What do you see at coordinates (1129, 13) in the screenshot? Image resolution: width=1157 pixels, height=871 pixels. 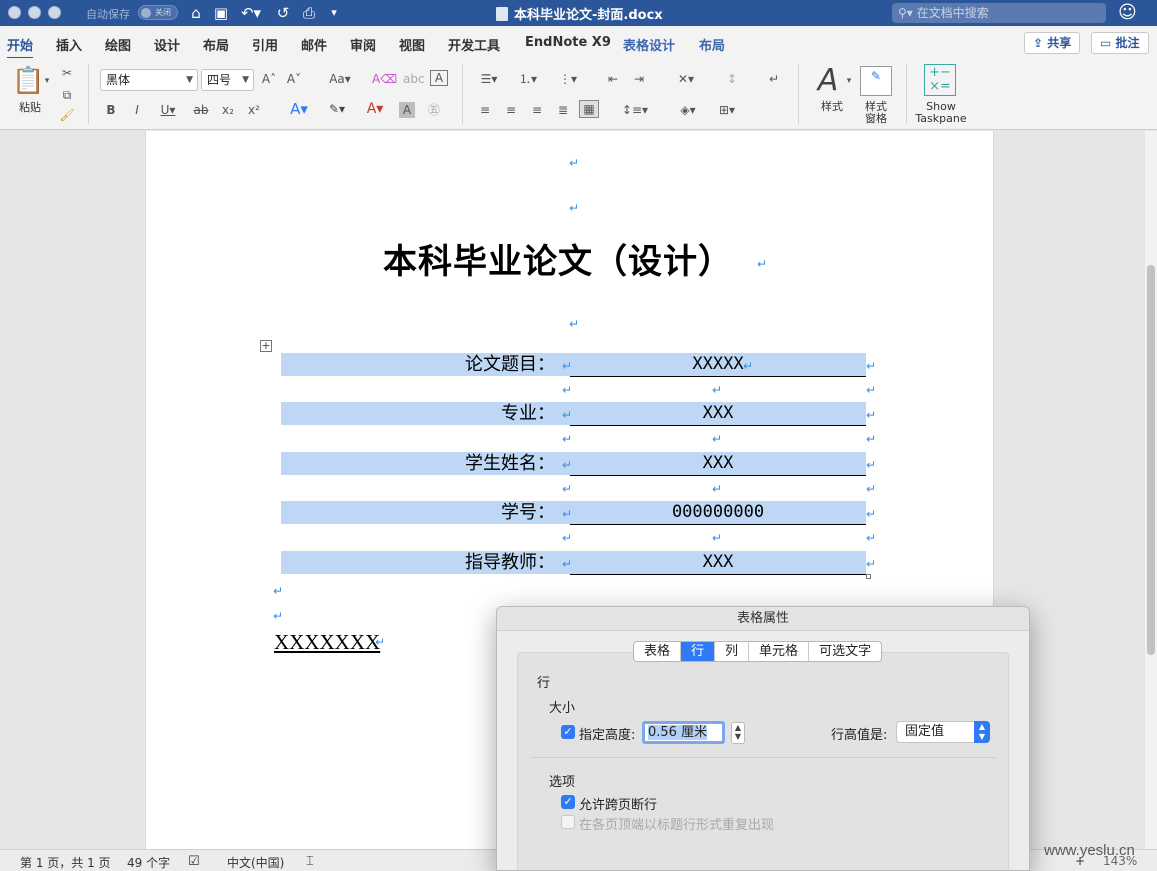 I see `feedback-smiley-icon: ☺` at bounding box center [1129, 13].